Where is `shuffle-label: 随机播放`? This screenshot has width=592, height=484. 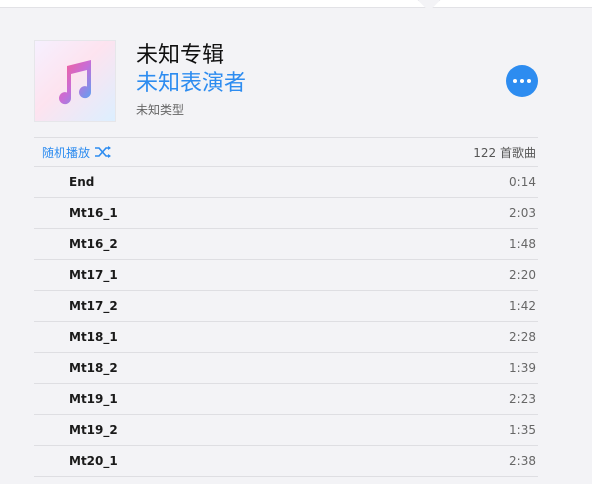 shuffle-label: 随机播放 is located at coordinates (66, 152).